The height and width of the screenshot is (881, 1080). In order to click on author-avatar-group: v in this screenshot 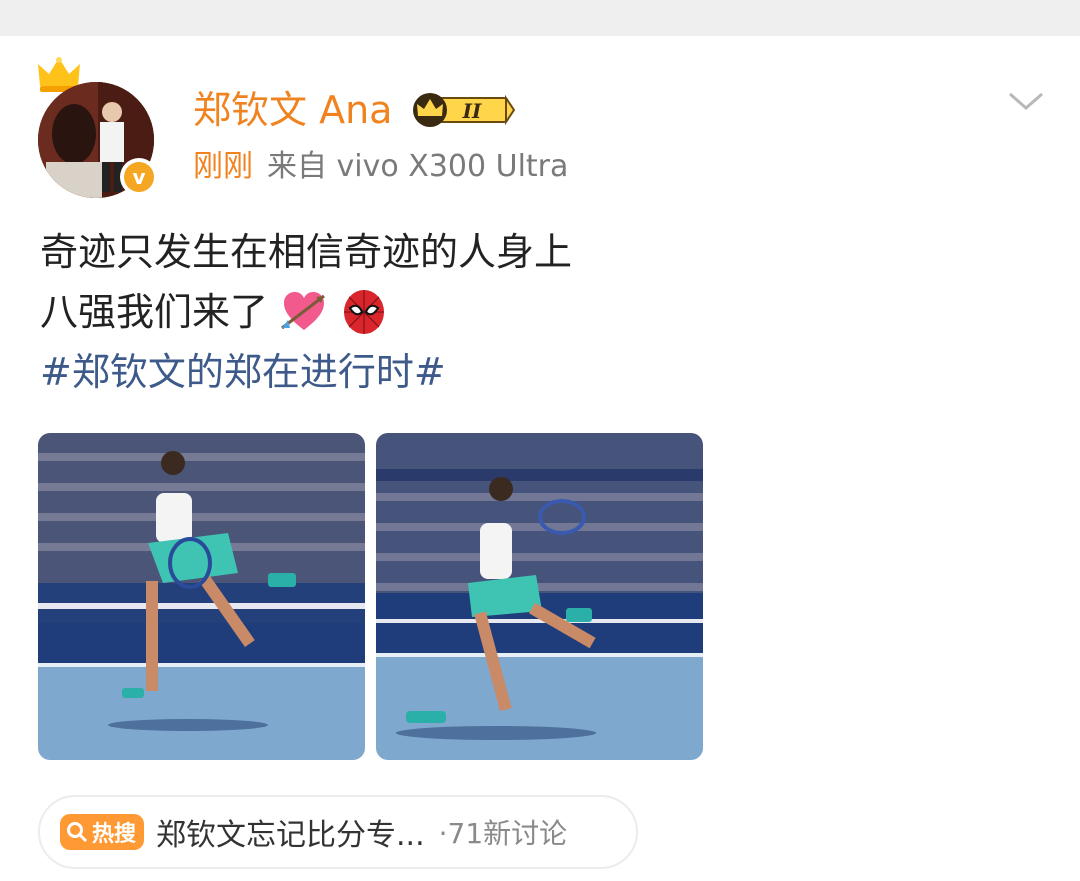, I will do `click(101, 127)`.